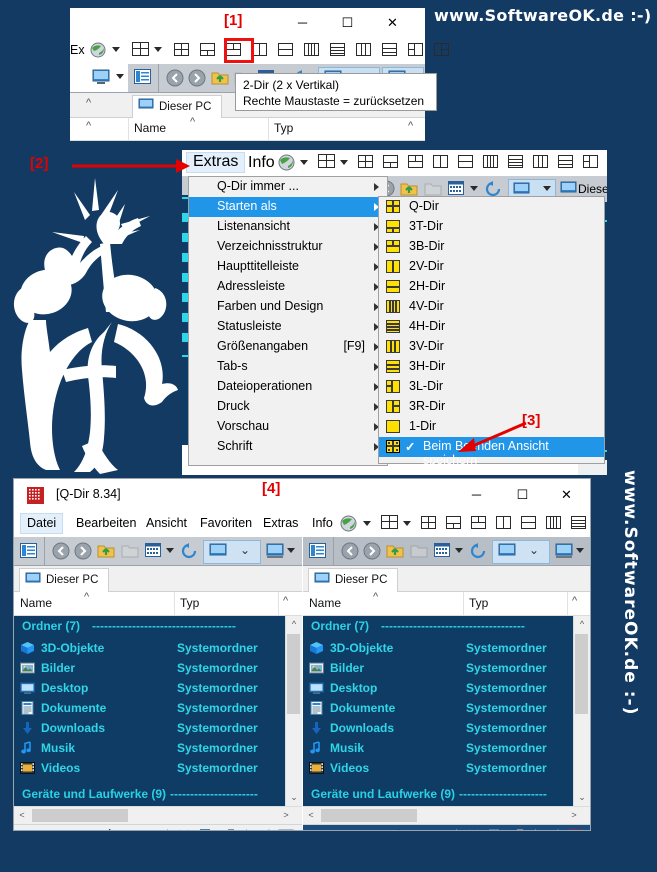 The width and height of the screenshot is (657, 872). What do you see at coordinates (581, 711) in the screenshot?
I see `vertical-scrollbar-right: ^ ⌄` at bounding box center [581, 711].